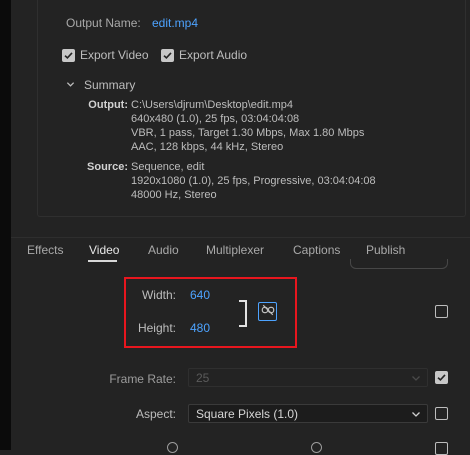 This screenshot has width=470, height=455. Describe the element at coordinates (107, 167) in the screenshot. I see `summary-source-key: Source:` at that location.